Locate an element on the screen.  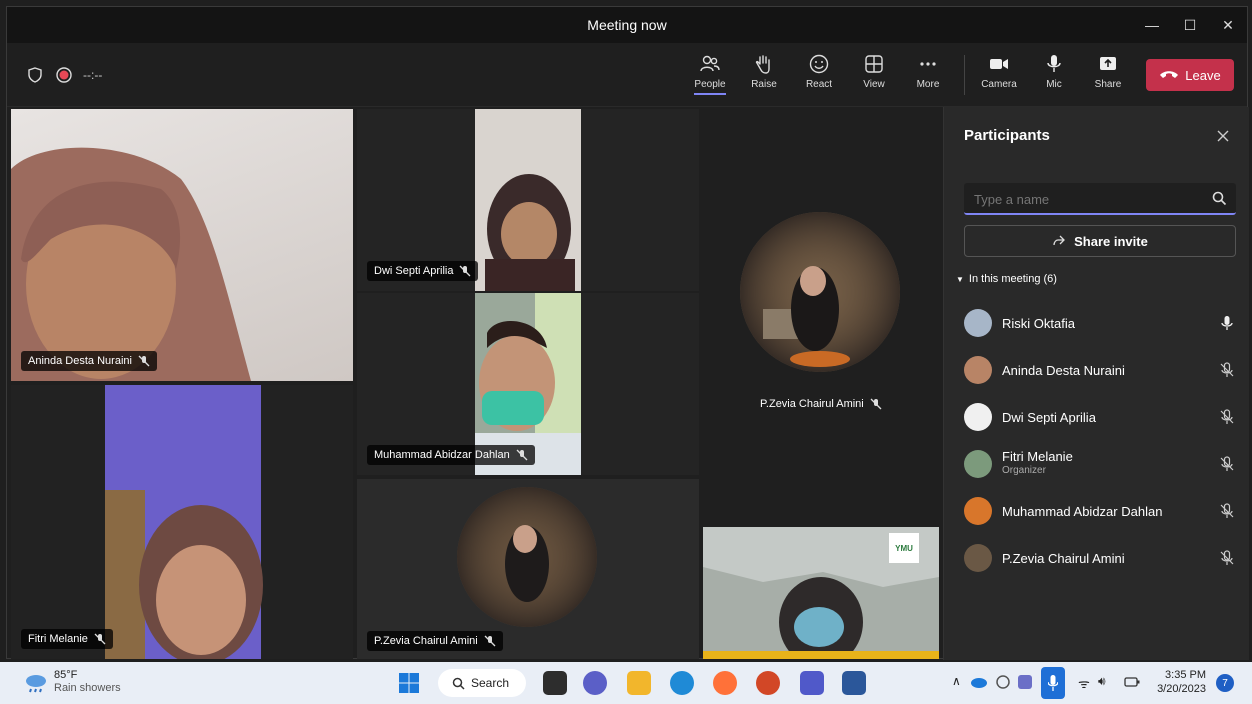
minimize-button: — is located at coordinates (1152, 25).